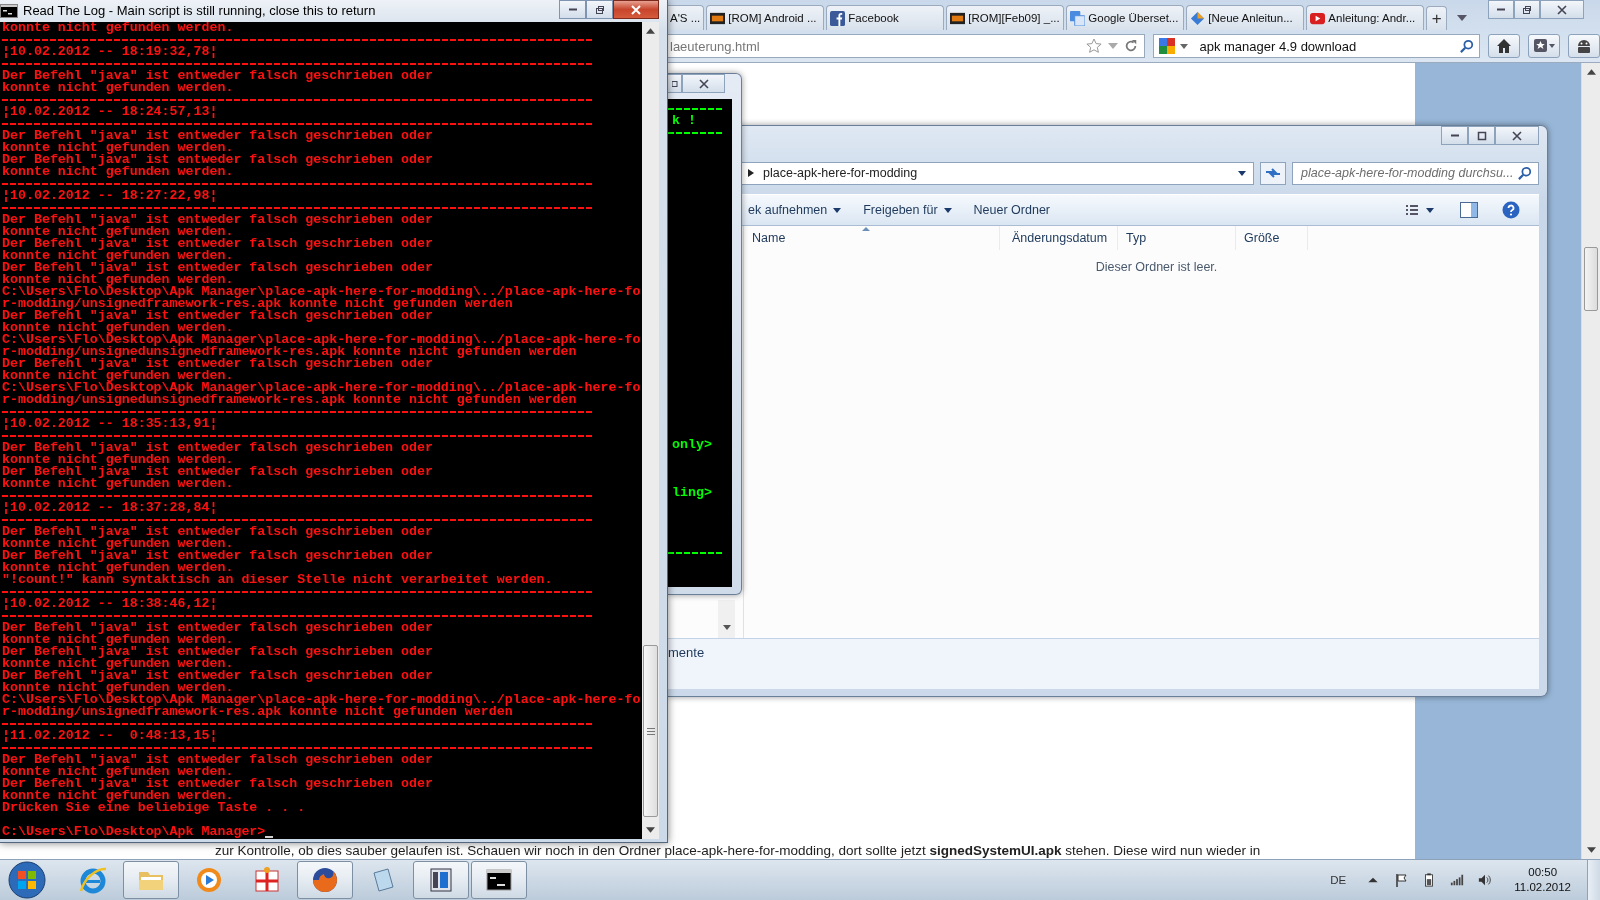  I want to click on address-field: laeuterung.html, so click(907, 46).